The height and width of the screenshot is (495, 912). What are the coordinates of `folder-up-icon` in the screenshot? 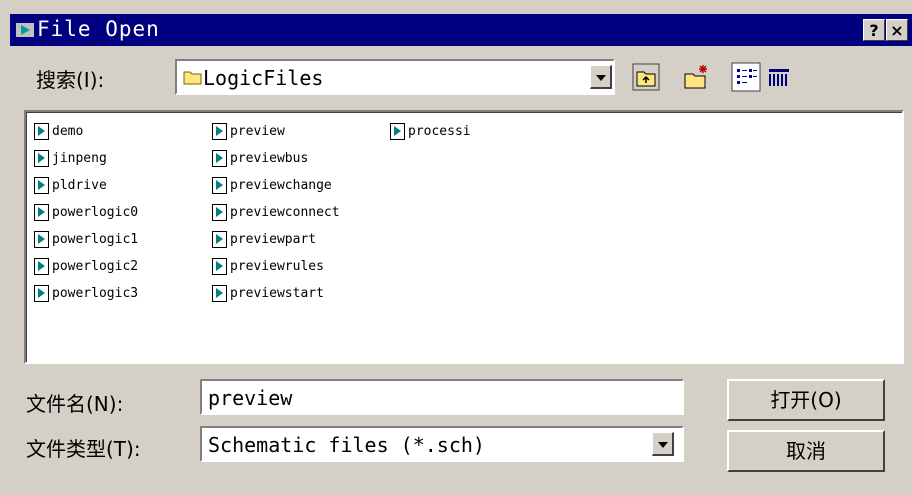 It's located at (646, 77).